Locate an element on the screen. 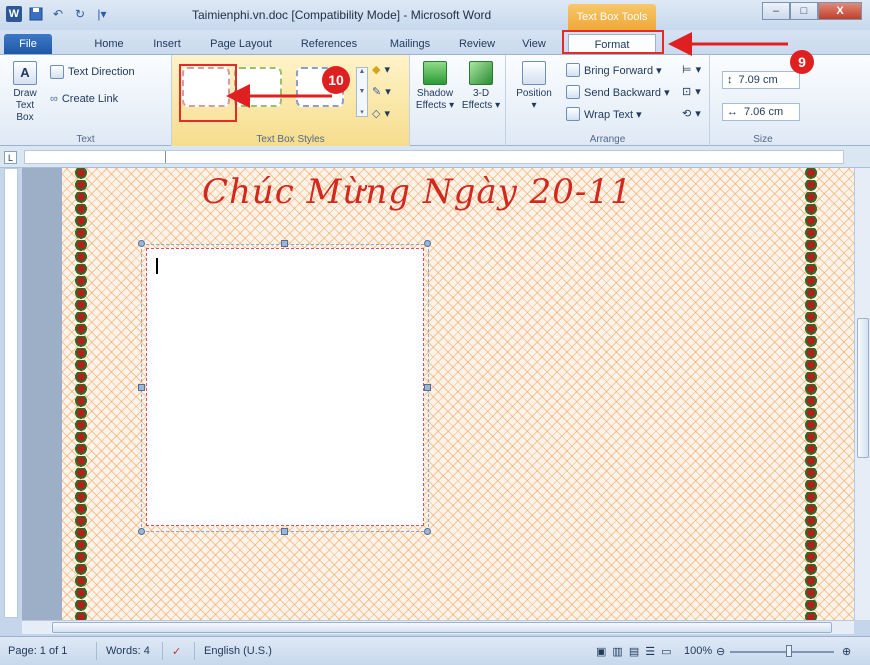  tab-selector: L is located at coordinates (10, 157).